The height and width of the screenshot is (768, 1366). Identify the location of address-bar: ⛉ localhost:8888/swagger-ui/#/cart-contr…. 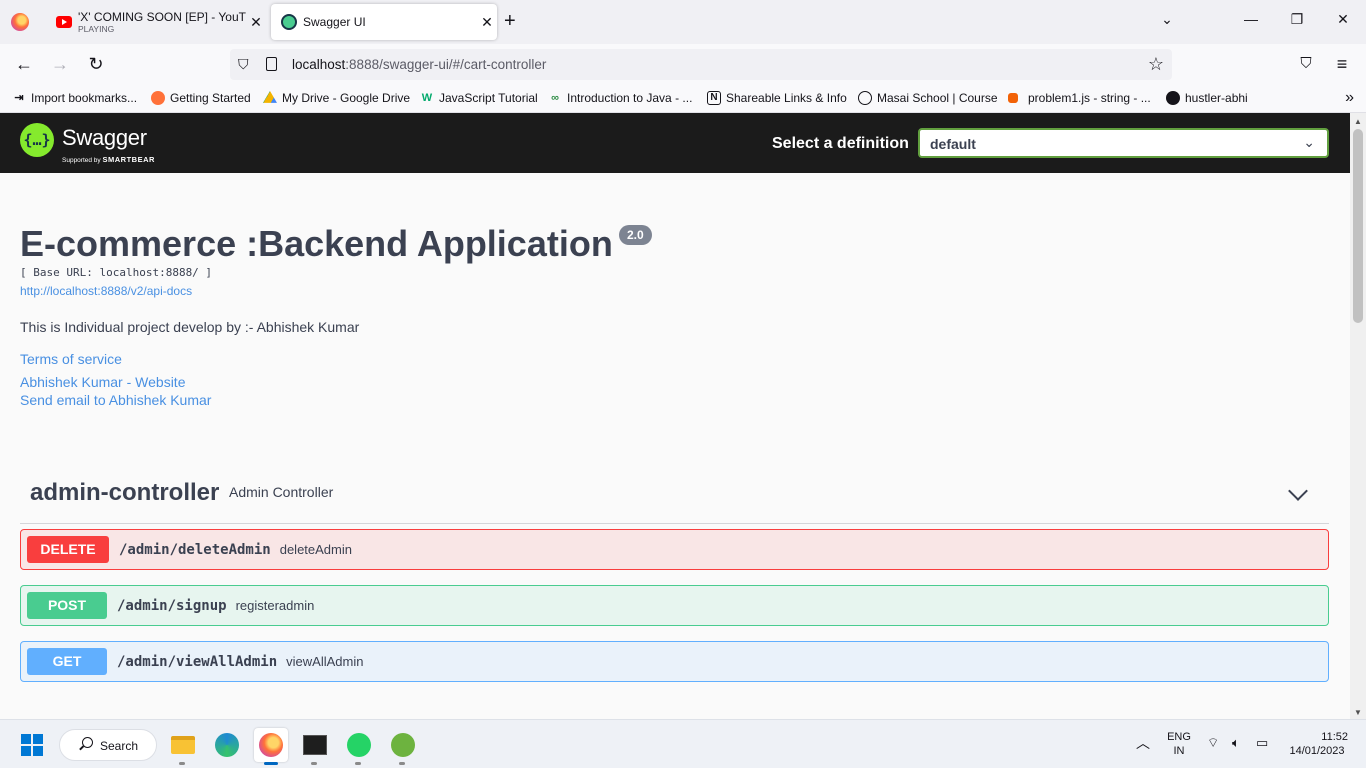
(701, 64).